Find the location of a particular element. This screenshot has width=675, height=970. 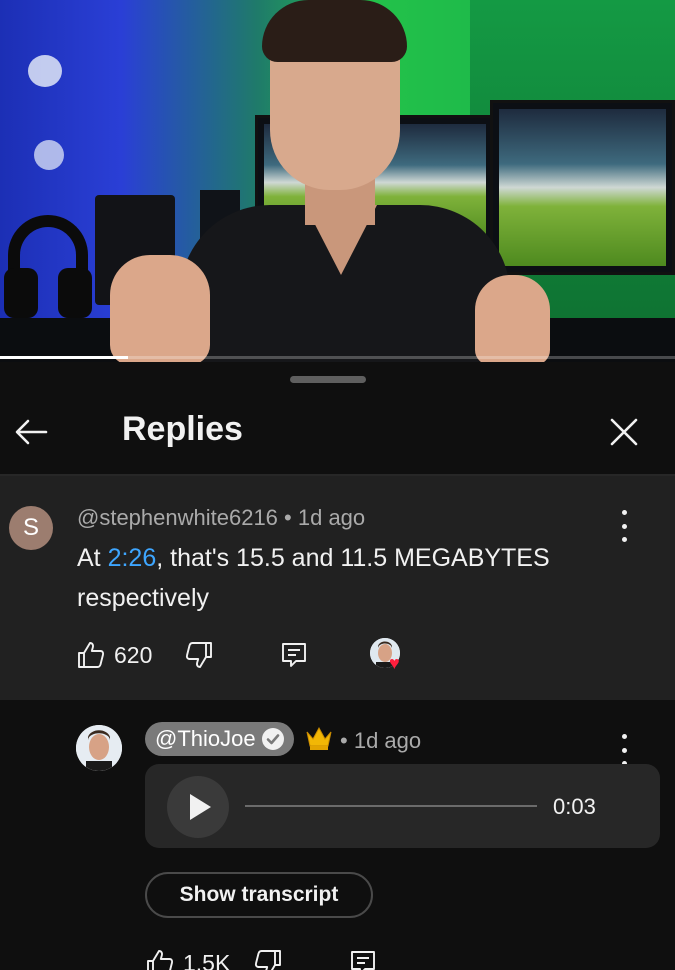

timestamp-link: 2:26 is located at coordinates (132, 558).